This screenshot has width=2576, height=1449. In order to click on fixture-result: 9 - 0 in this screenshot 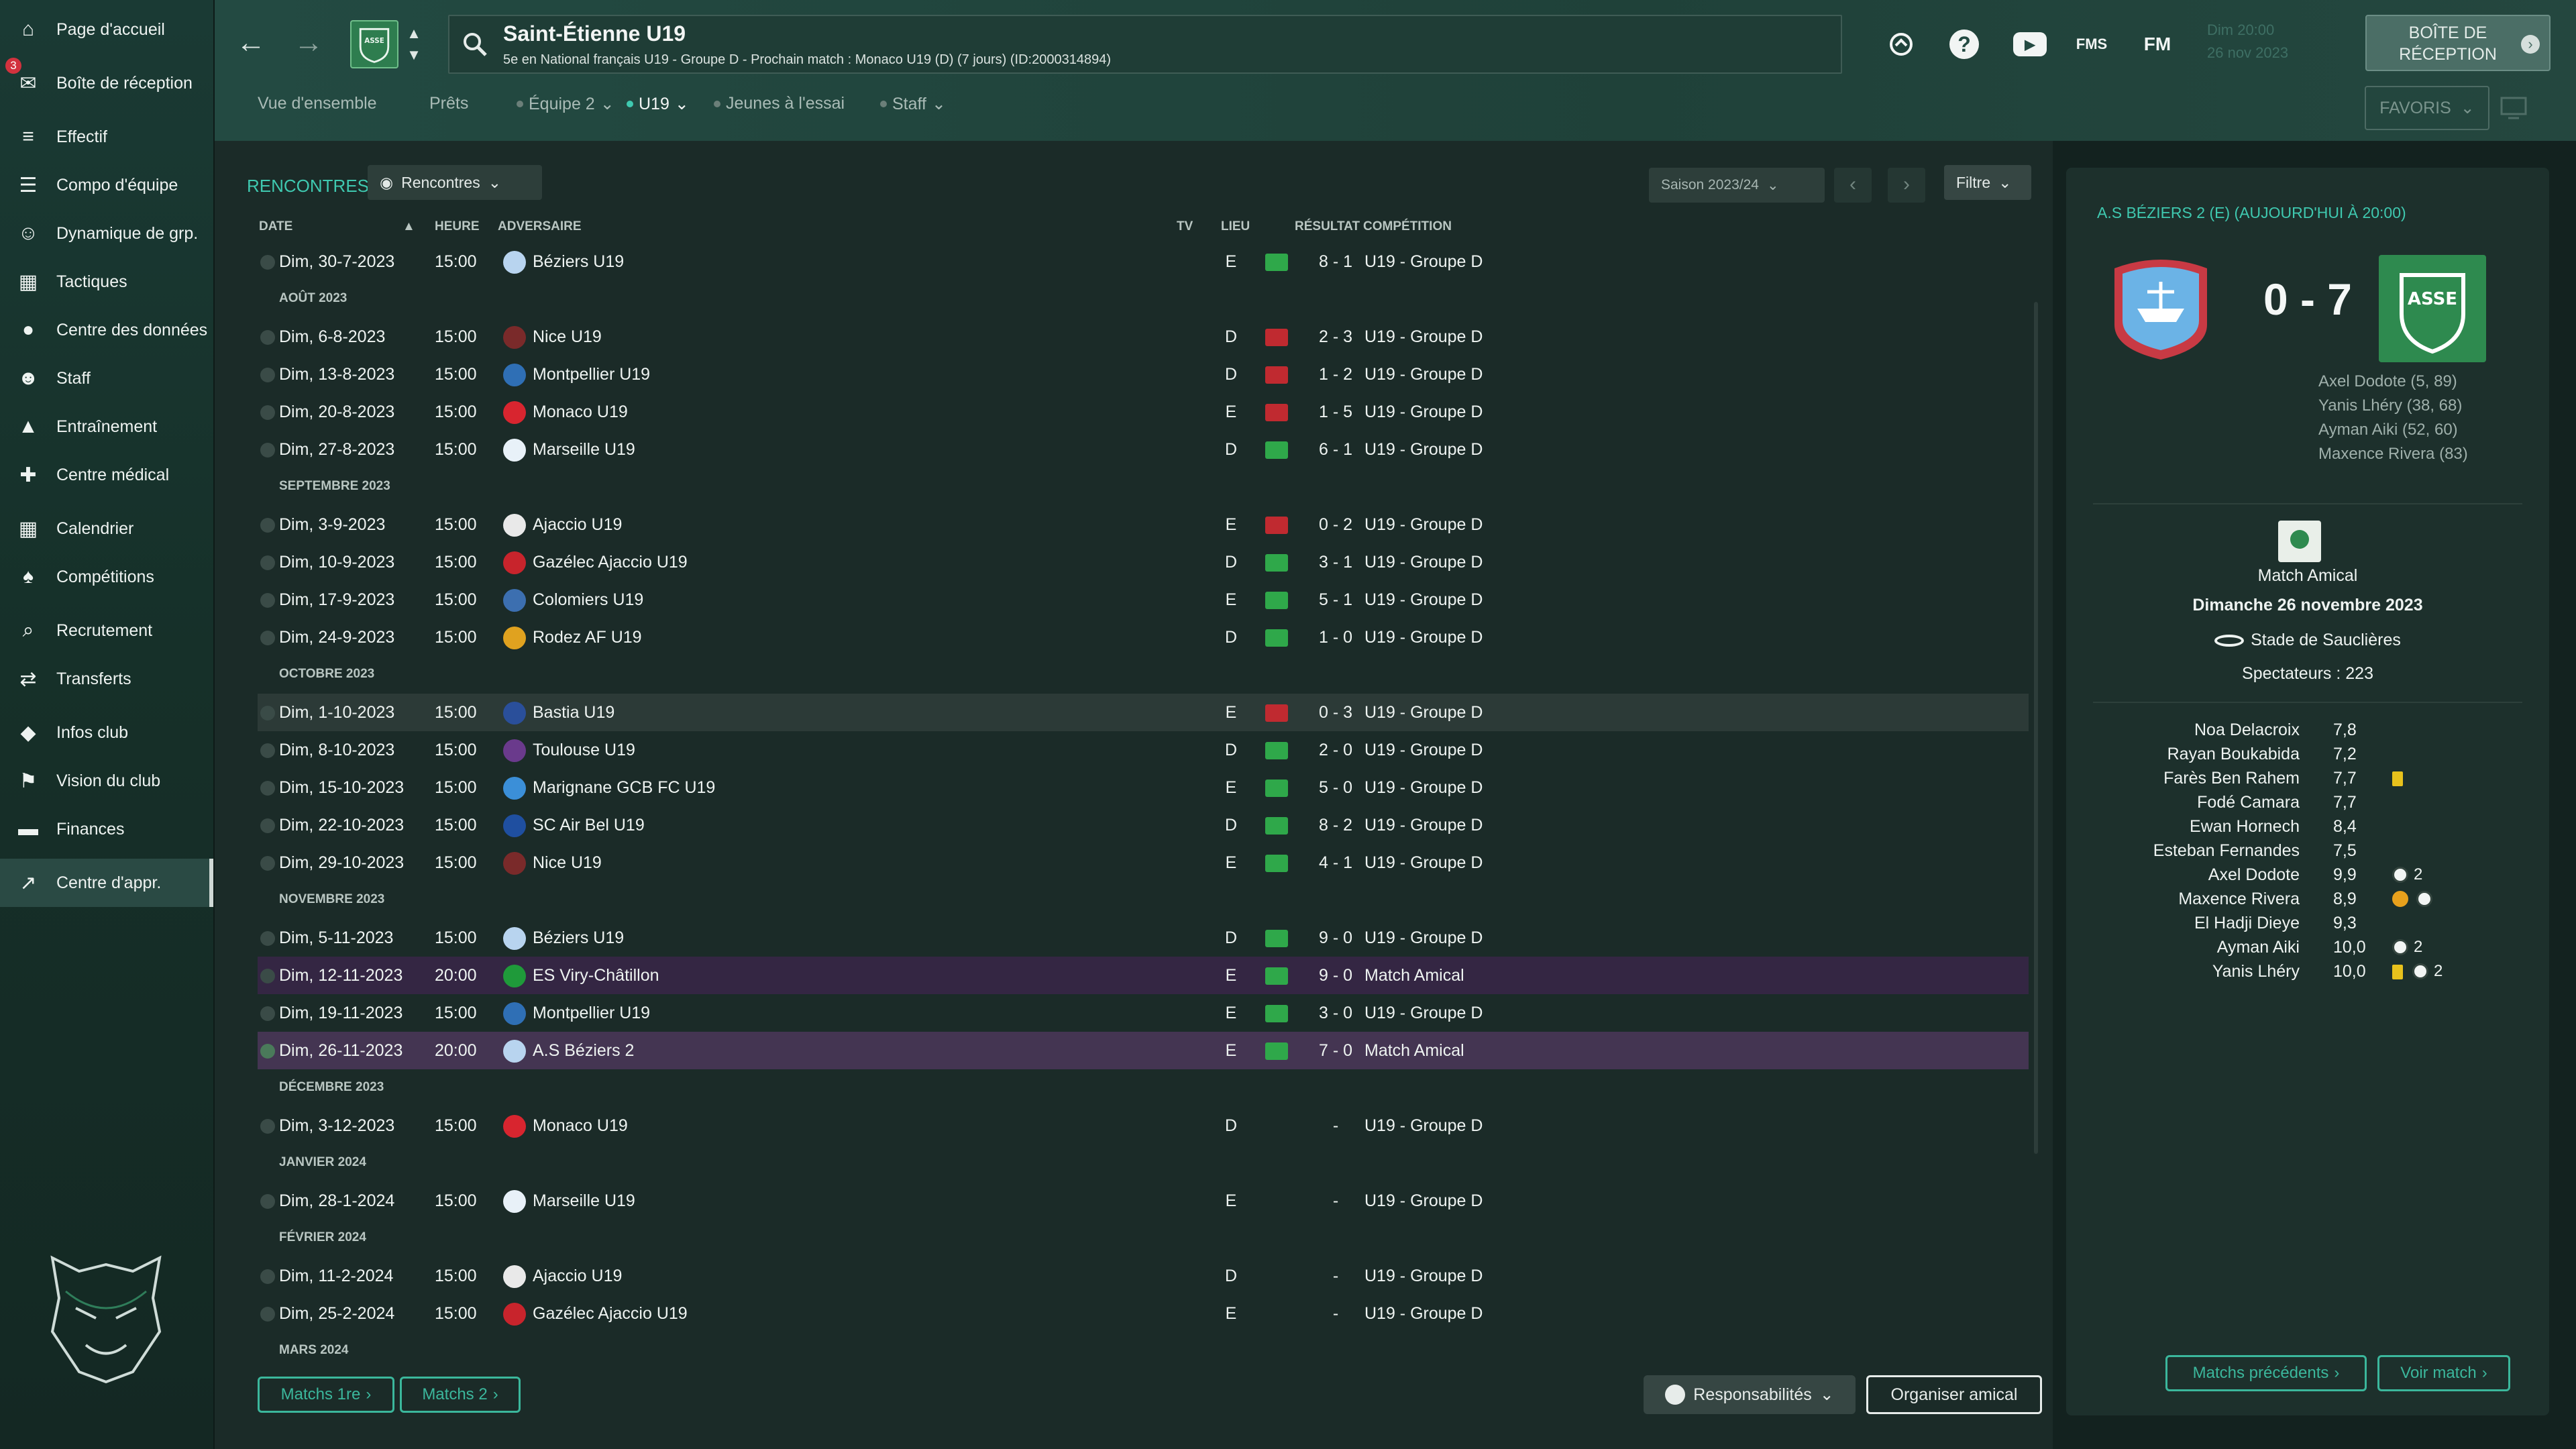, I will do `click(1335, 938)`.